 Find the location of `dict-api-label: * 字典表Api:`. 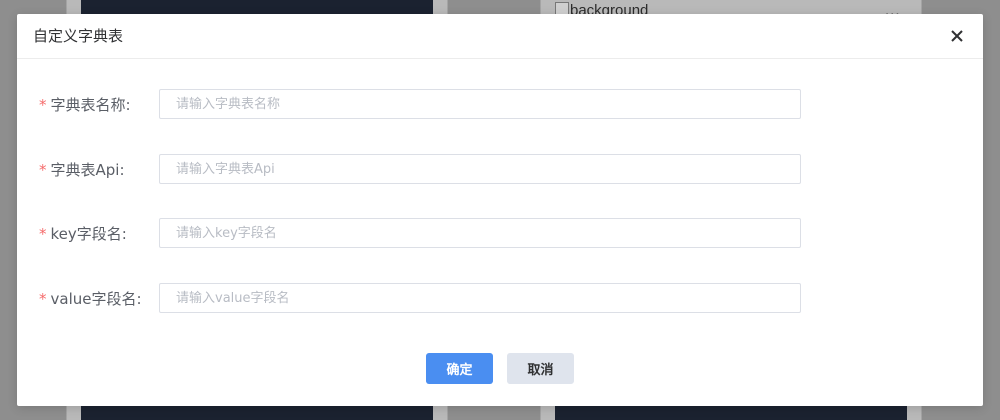

dict-api-label: * 字典表Api: is located at coordinates (82, 169).